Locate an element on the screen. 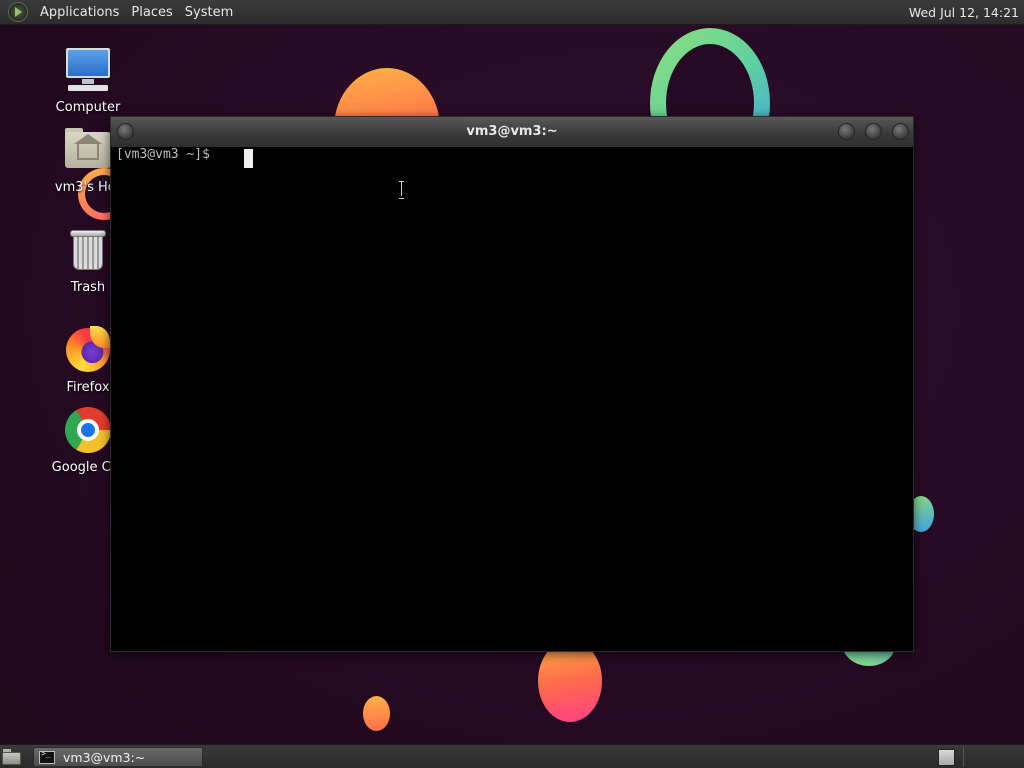 The height and width of the screenshot is (768, 1024). window-titlebar: vm3@vm3:~ is located at coordinates (512, 132).